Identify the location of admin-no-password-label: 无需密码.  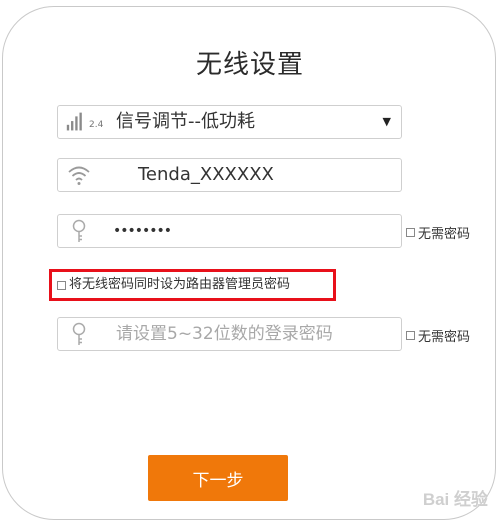
(444, 337).